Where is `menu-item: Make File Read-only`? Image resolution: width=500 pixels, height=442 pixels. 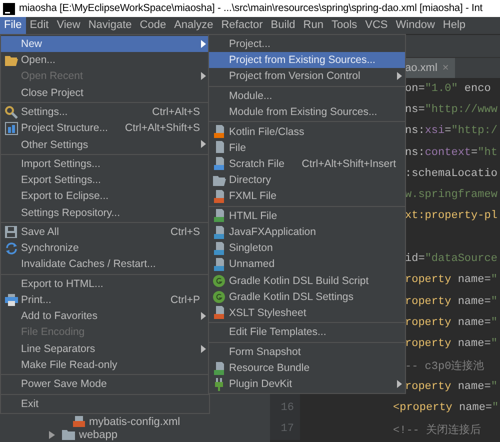
menu-item: Make File Read-only is located at coordinates (105, 364).